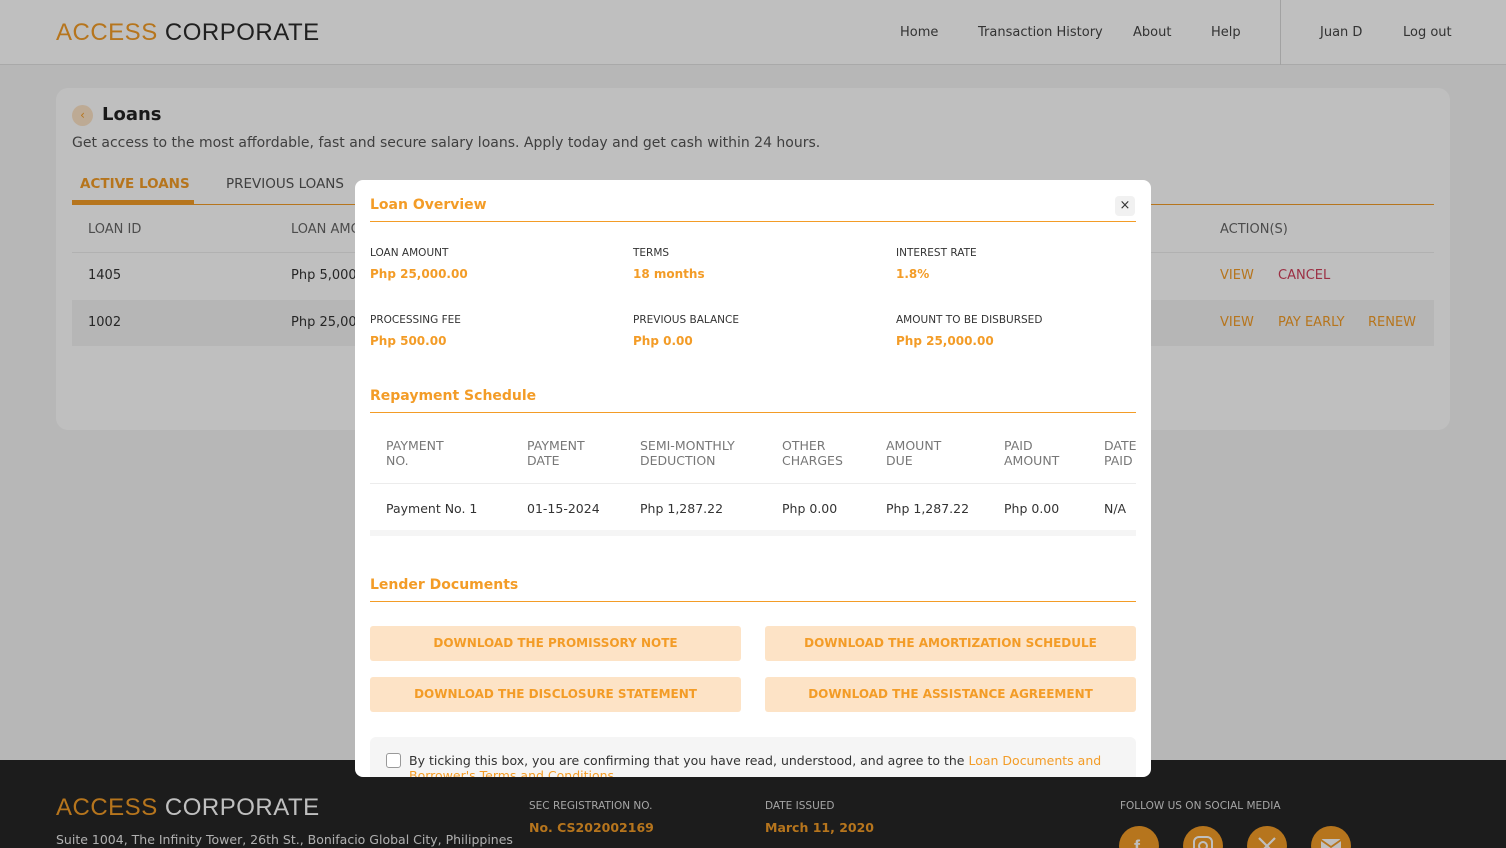 The height and width of the screenshot is (848, 1506). Describe the element at coordinates (1032, 508) in the screenshot. I see `paid-amount-cell: Php 0.00` at that location.